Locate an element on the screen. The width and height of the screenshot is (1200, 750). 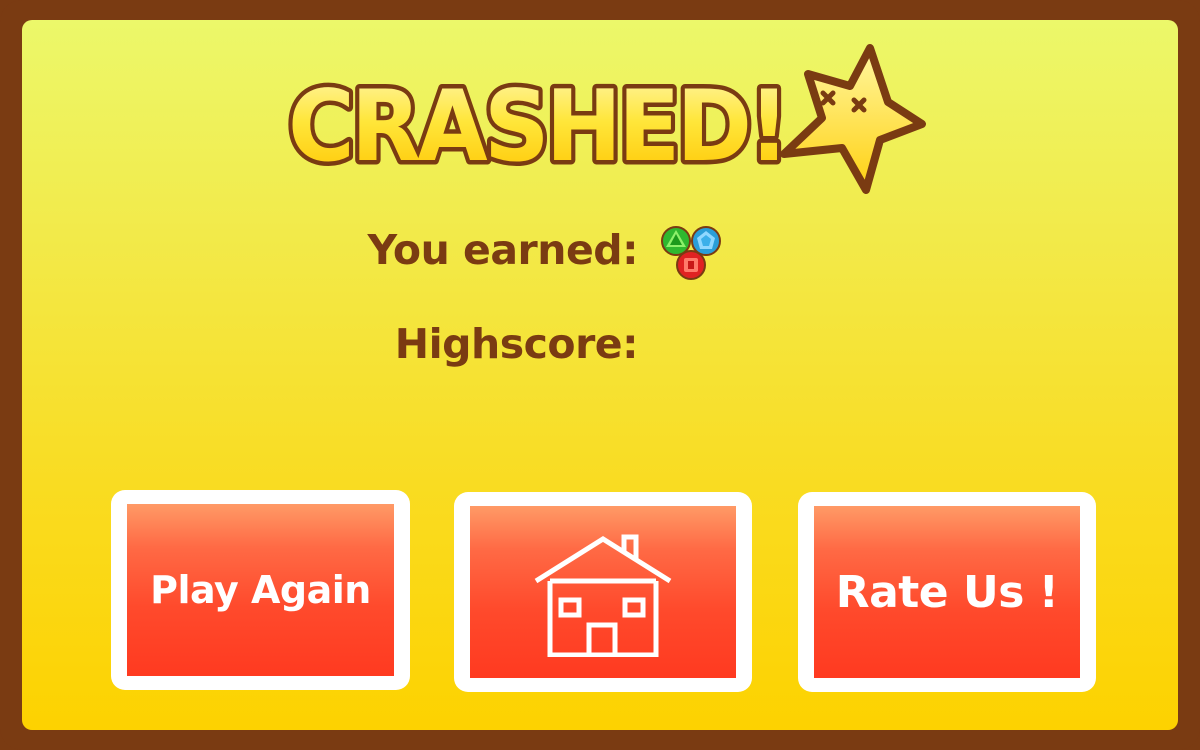
play-again-label: Play Again is located at coordinates (260, 590).